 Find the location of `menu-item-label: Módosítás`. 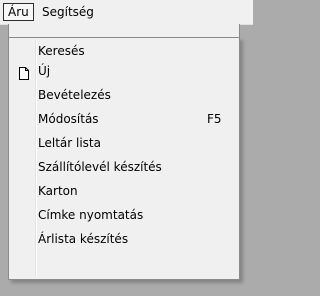

menu-item-label: Módosítás is located at coordinates (68, 119).